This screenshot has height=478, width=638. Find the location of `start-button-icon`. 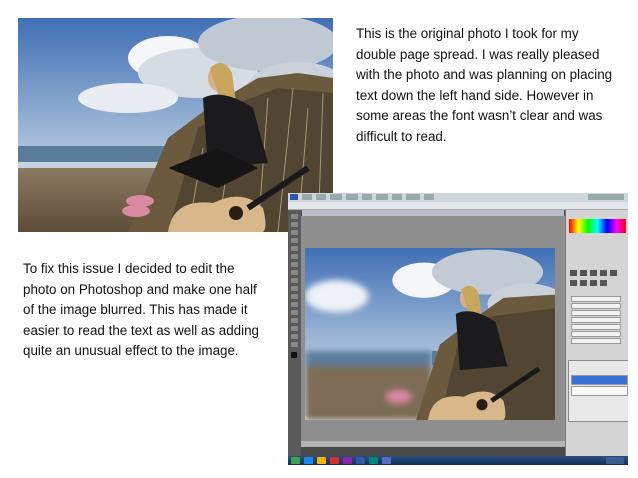

start-button-icon is located at coordinates (295, 460).